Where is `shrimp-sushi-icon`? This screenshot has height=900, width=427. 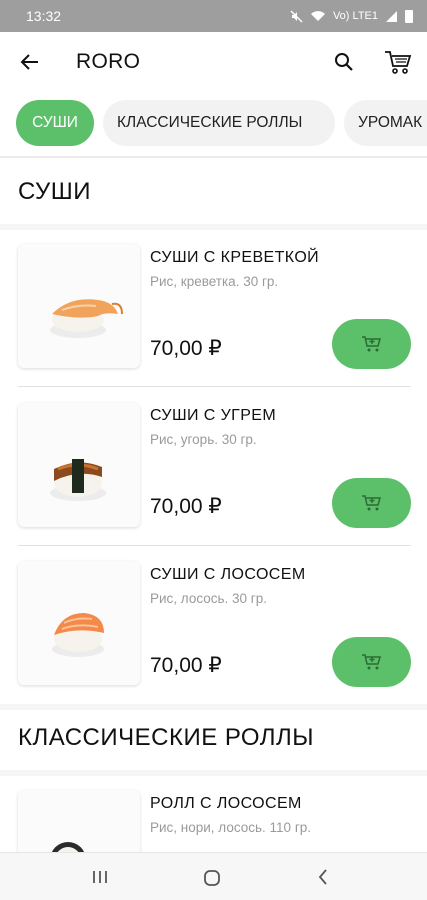 shrimp-sushi-icon is located at coordinates (86, 318).